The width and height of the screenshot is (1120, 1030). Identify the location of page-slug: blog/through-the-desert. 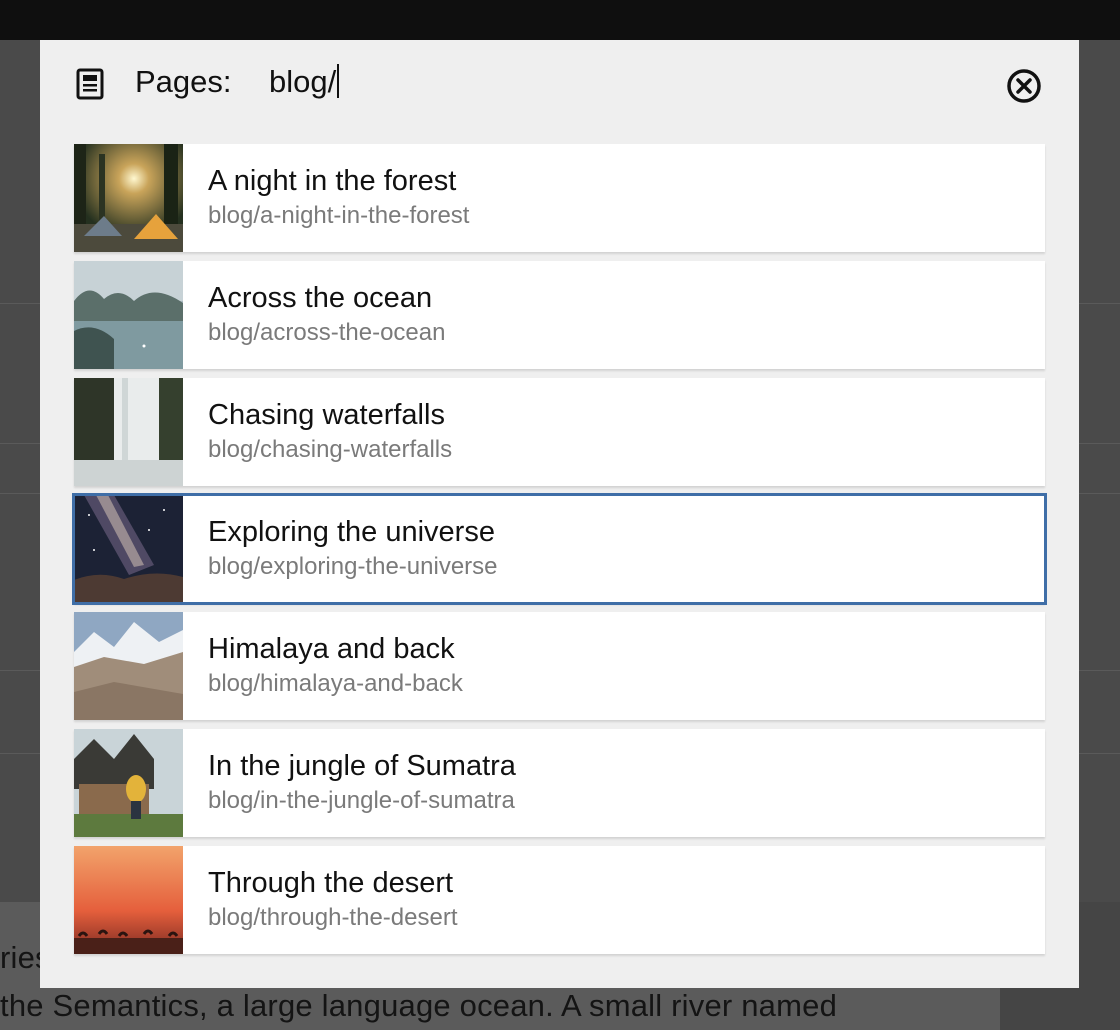
(333, 917).